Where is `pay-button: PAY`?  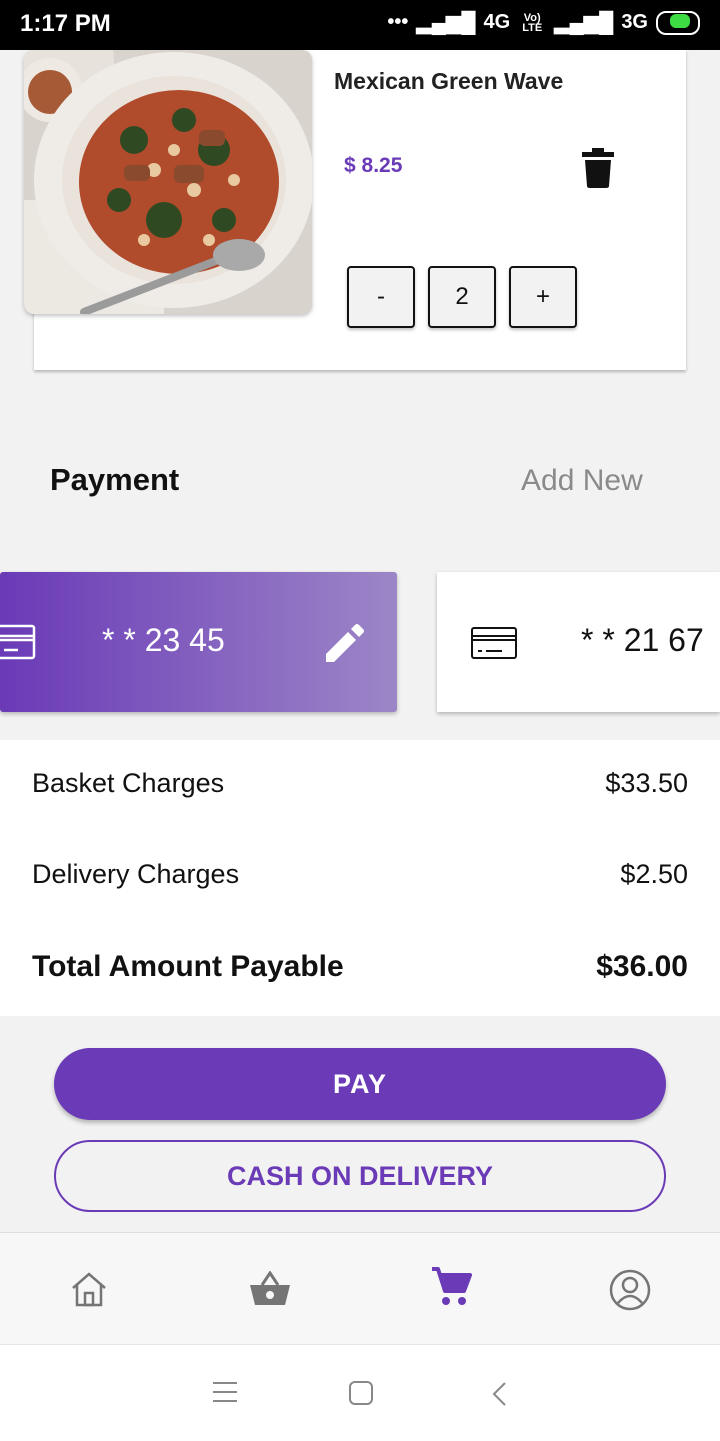 pay-button: PAY is located at coordinates (360, 1084).